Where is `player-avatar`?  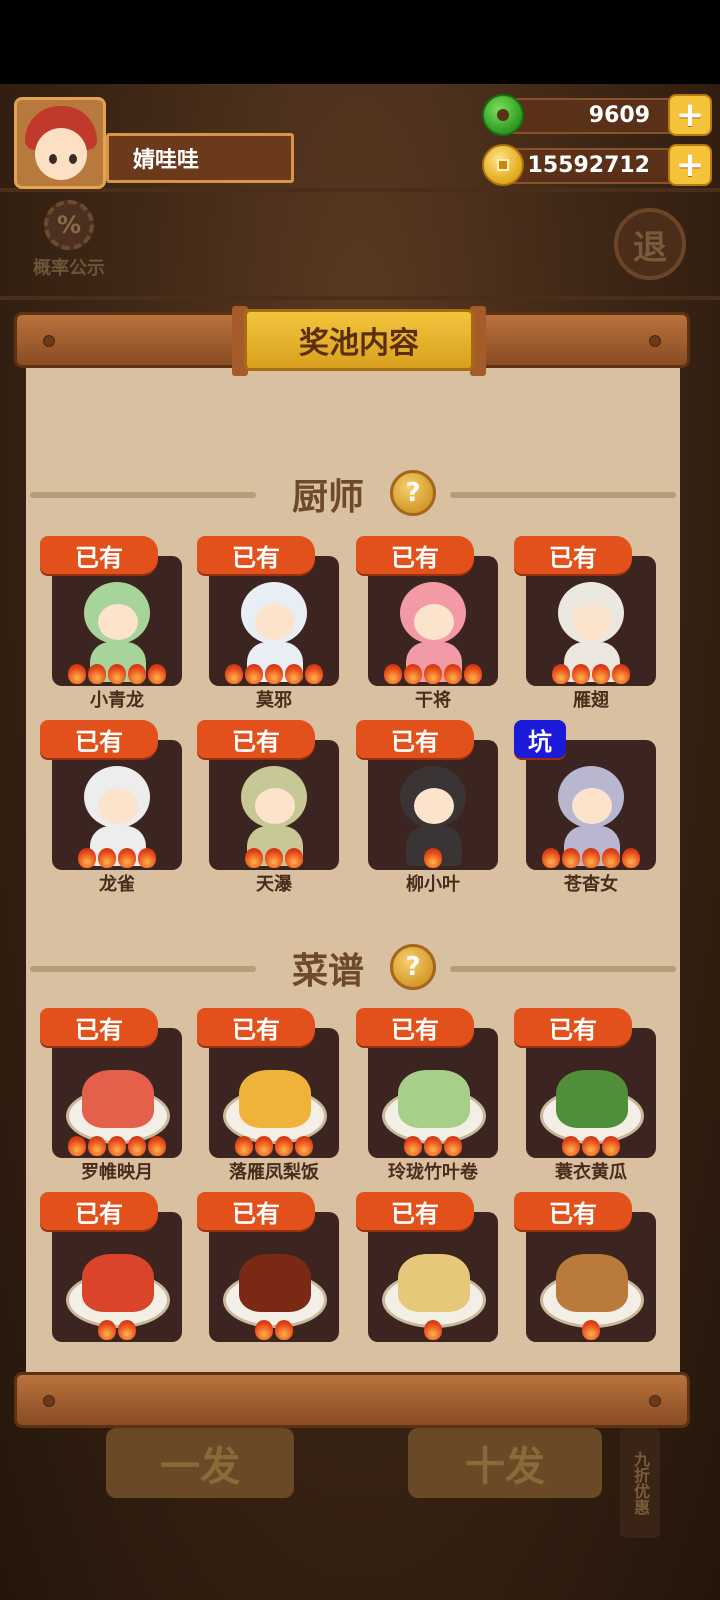
player-avatar is located at coordinates (60, 143).